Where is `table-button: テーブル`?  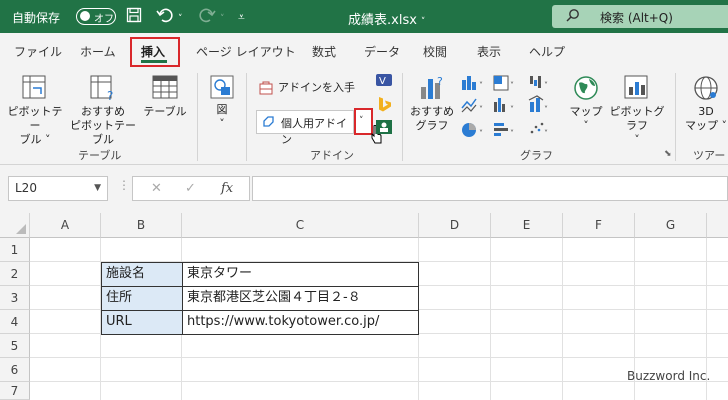 table-button: テーブル is located at coordinates (165, 96).